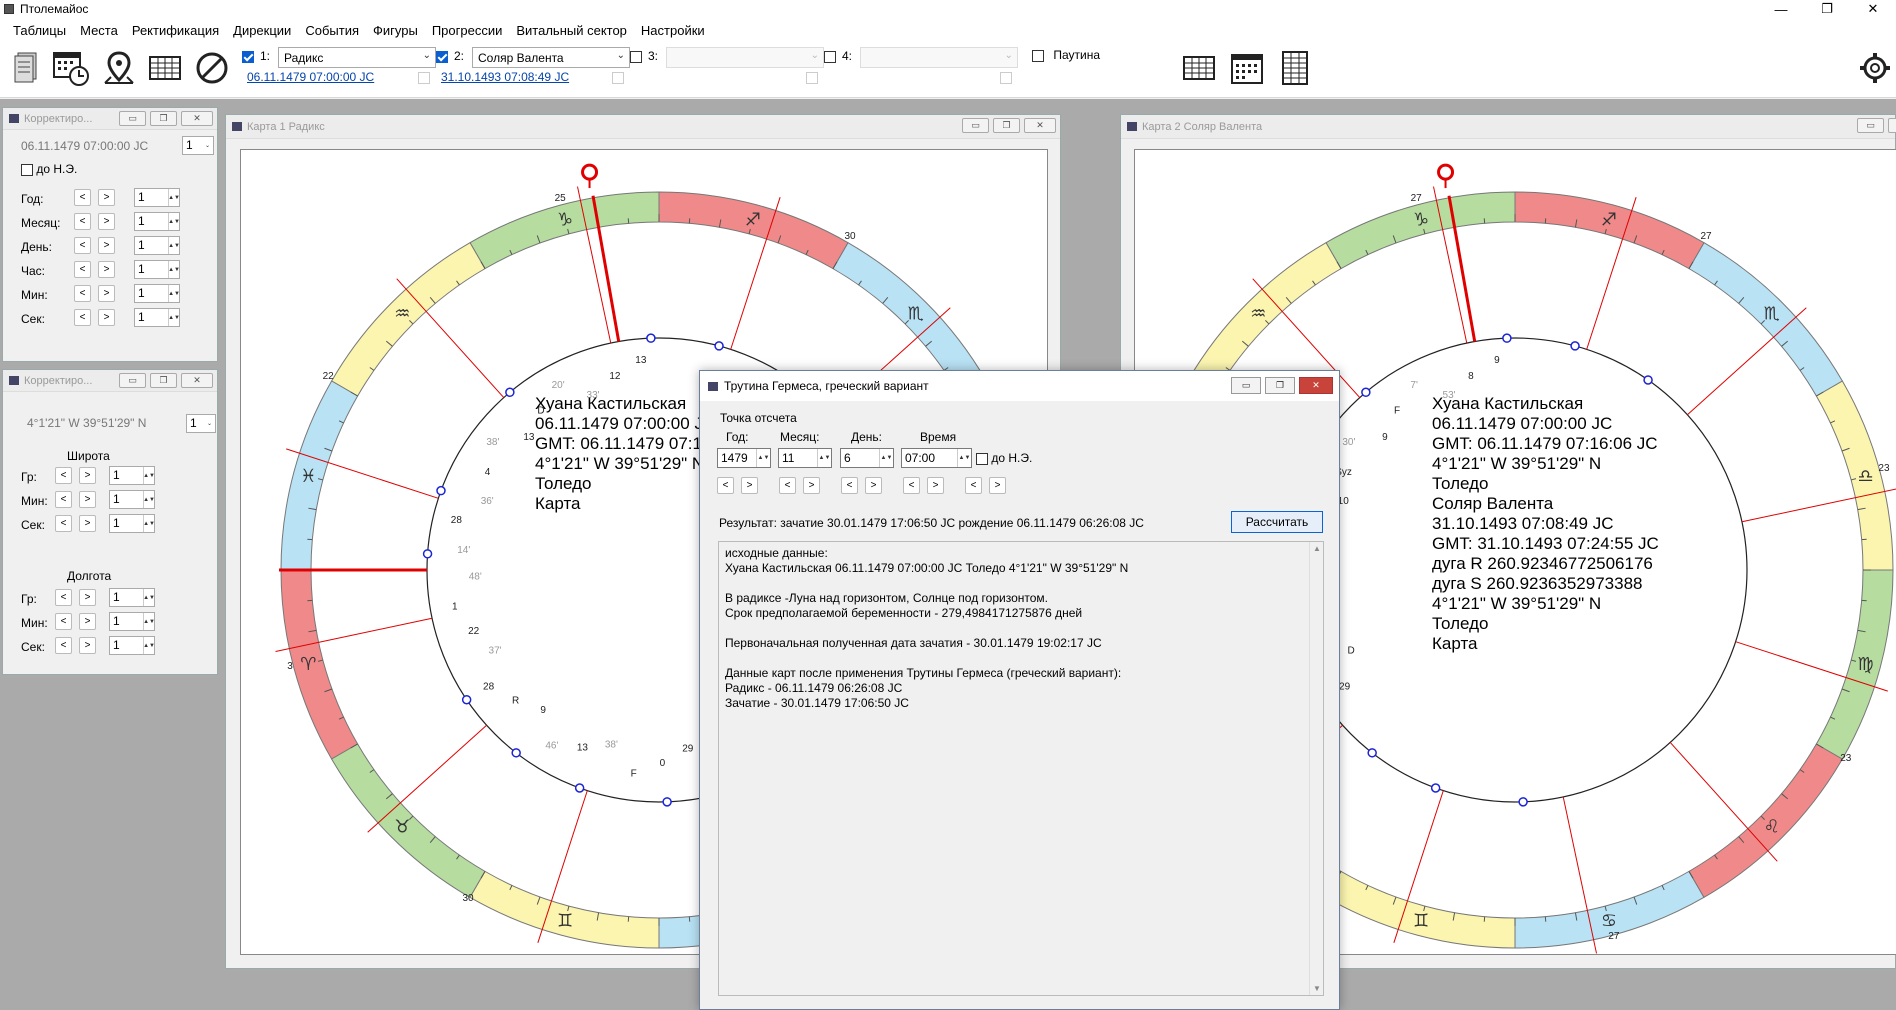 This screenshot has height=1010, width=1896. Describe the element at coordinates (262, 30) in the screenshot. I see `menu-directions: Дирекции` at that location.